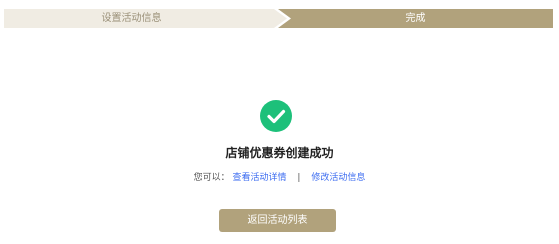 The width and height of the screenshot is (559, 244). Describe the element at coordinates (277, 220) in the screenshot. I see `back-to-activity-list-button: 返回活动列表` at that location.